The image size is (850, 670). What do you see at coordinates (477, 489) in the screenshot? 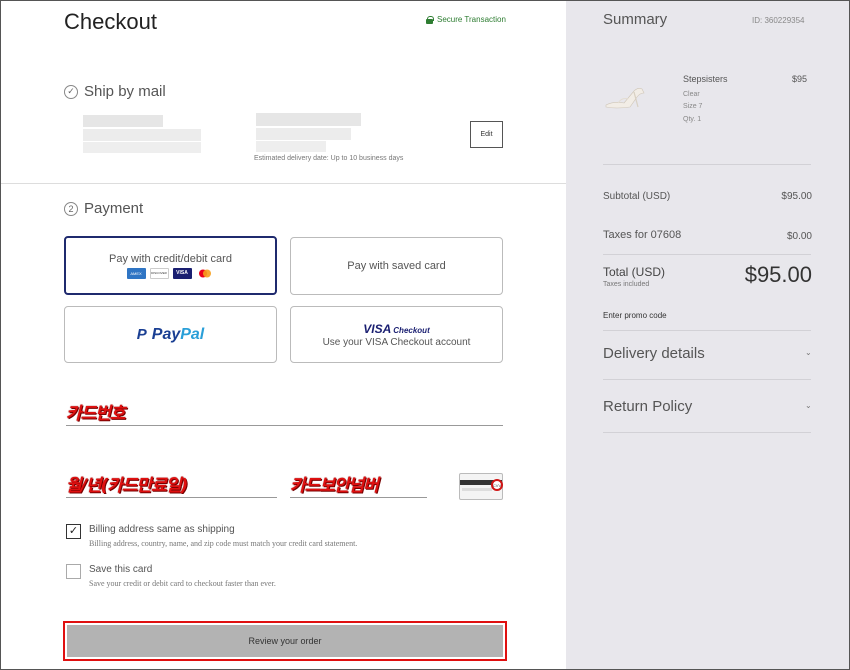
I see `card-signature` at bounding box center [477, 489].